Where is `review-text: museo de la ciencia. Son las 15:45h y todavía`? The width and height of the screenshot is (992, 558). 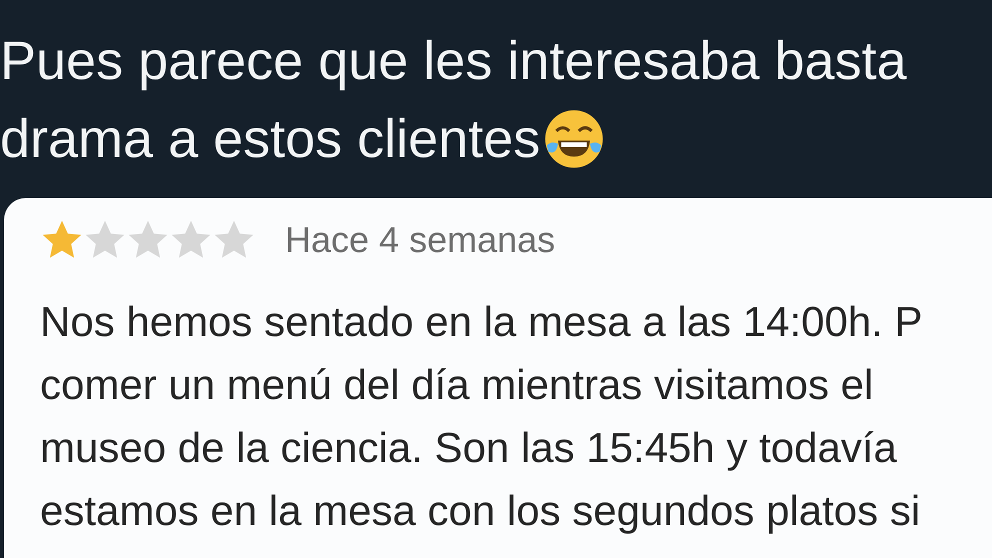
review-text: museo de la ciencia. Son las 15:45h y todavía is located at coordinates (469, 448).